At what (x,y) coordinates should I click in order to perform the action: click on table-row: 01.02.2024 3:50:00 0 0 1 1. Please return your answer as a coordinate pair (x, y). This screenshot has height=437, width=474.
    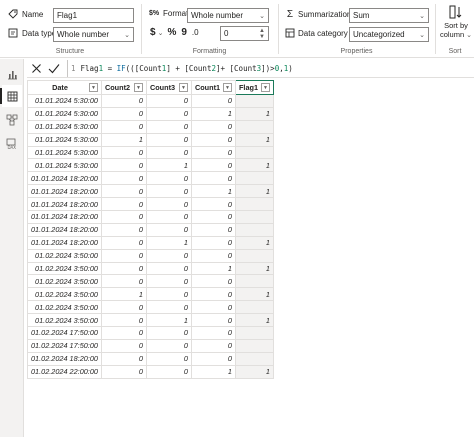
    Looking at the image, I should click on (150, 268).